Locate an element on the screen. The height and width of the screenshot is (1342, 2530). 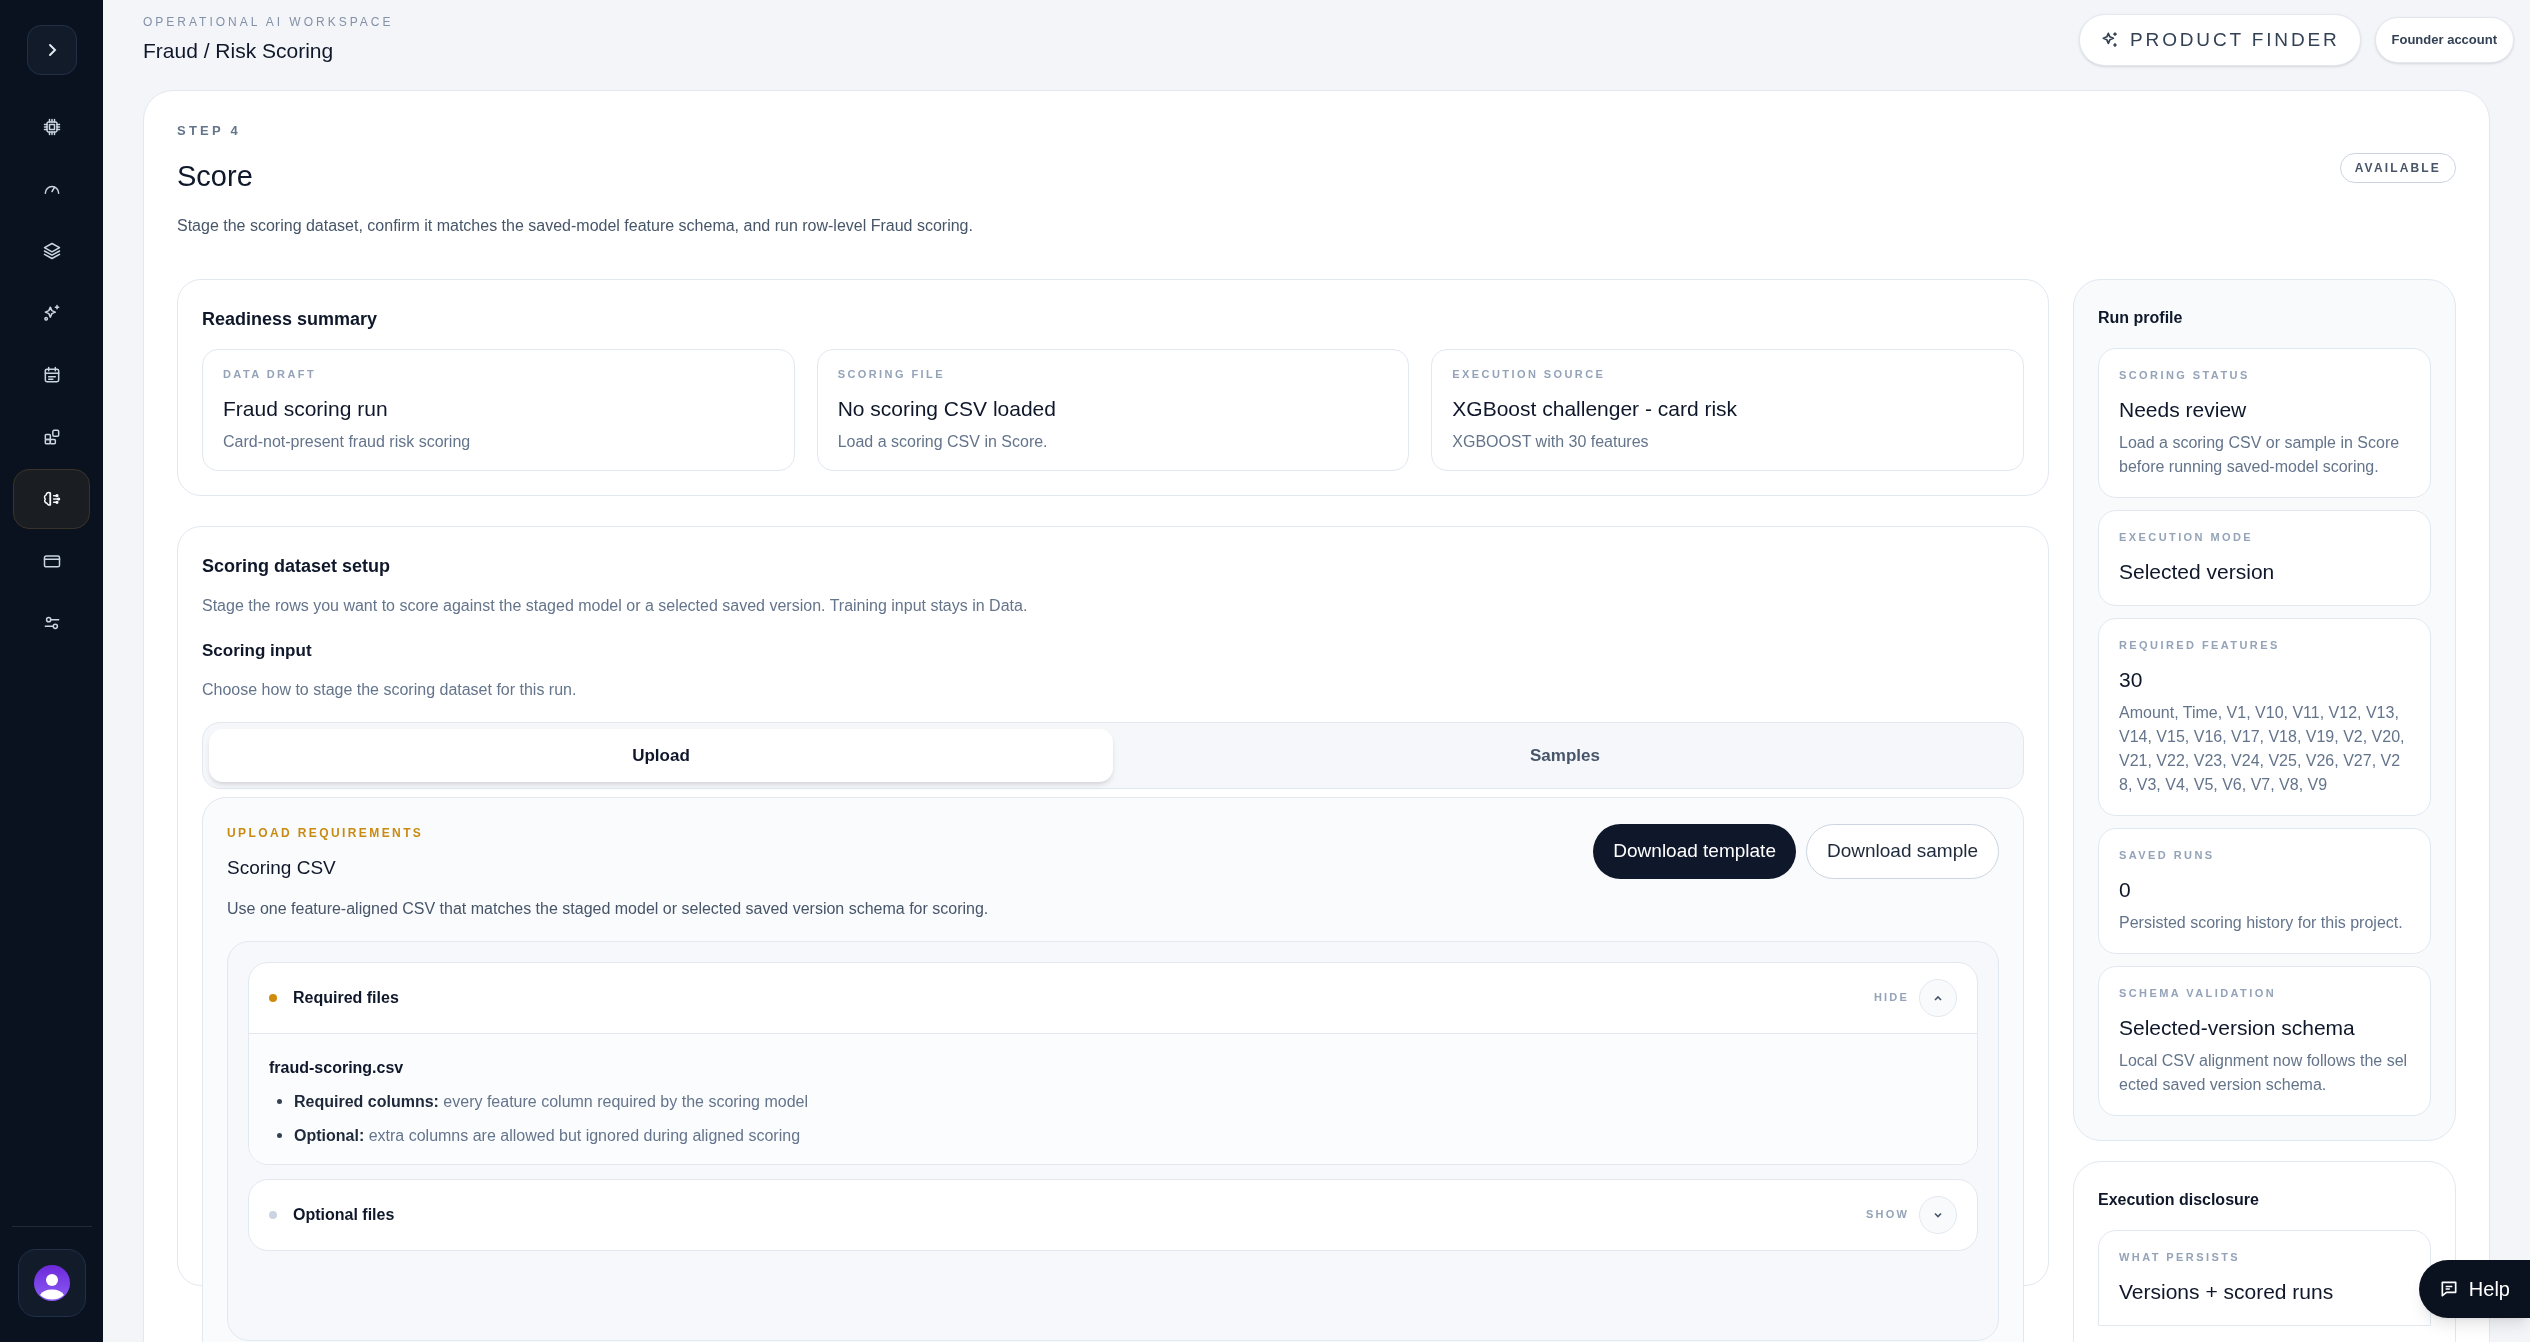
card-value: 30 is located at coordinates (2131, 679).